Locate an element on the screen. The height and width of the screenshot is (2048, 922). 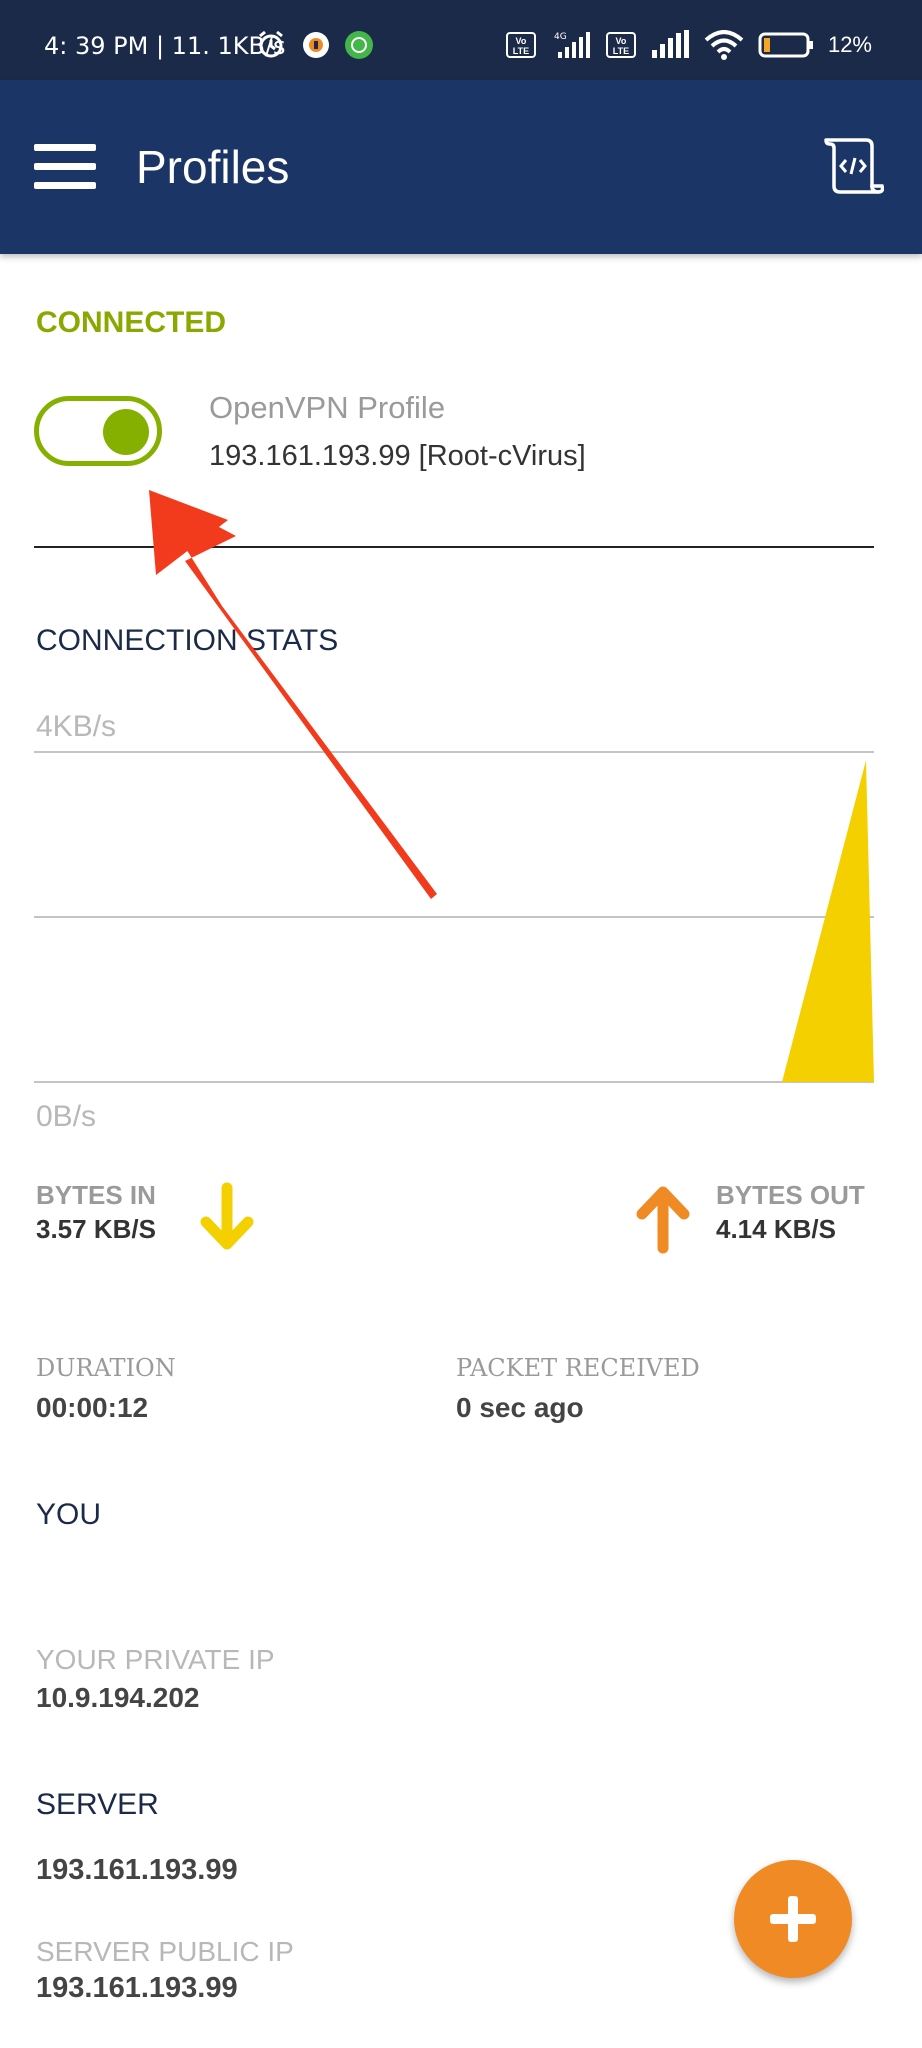
app-bar: Profiles is located at coordinates (461, 167).